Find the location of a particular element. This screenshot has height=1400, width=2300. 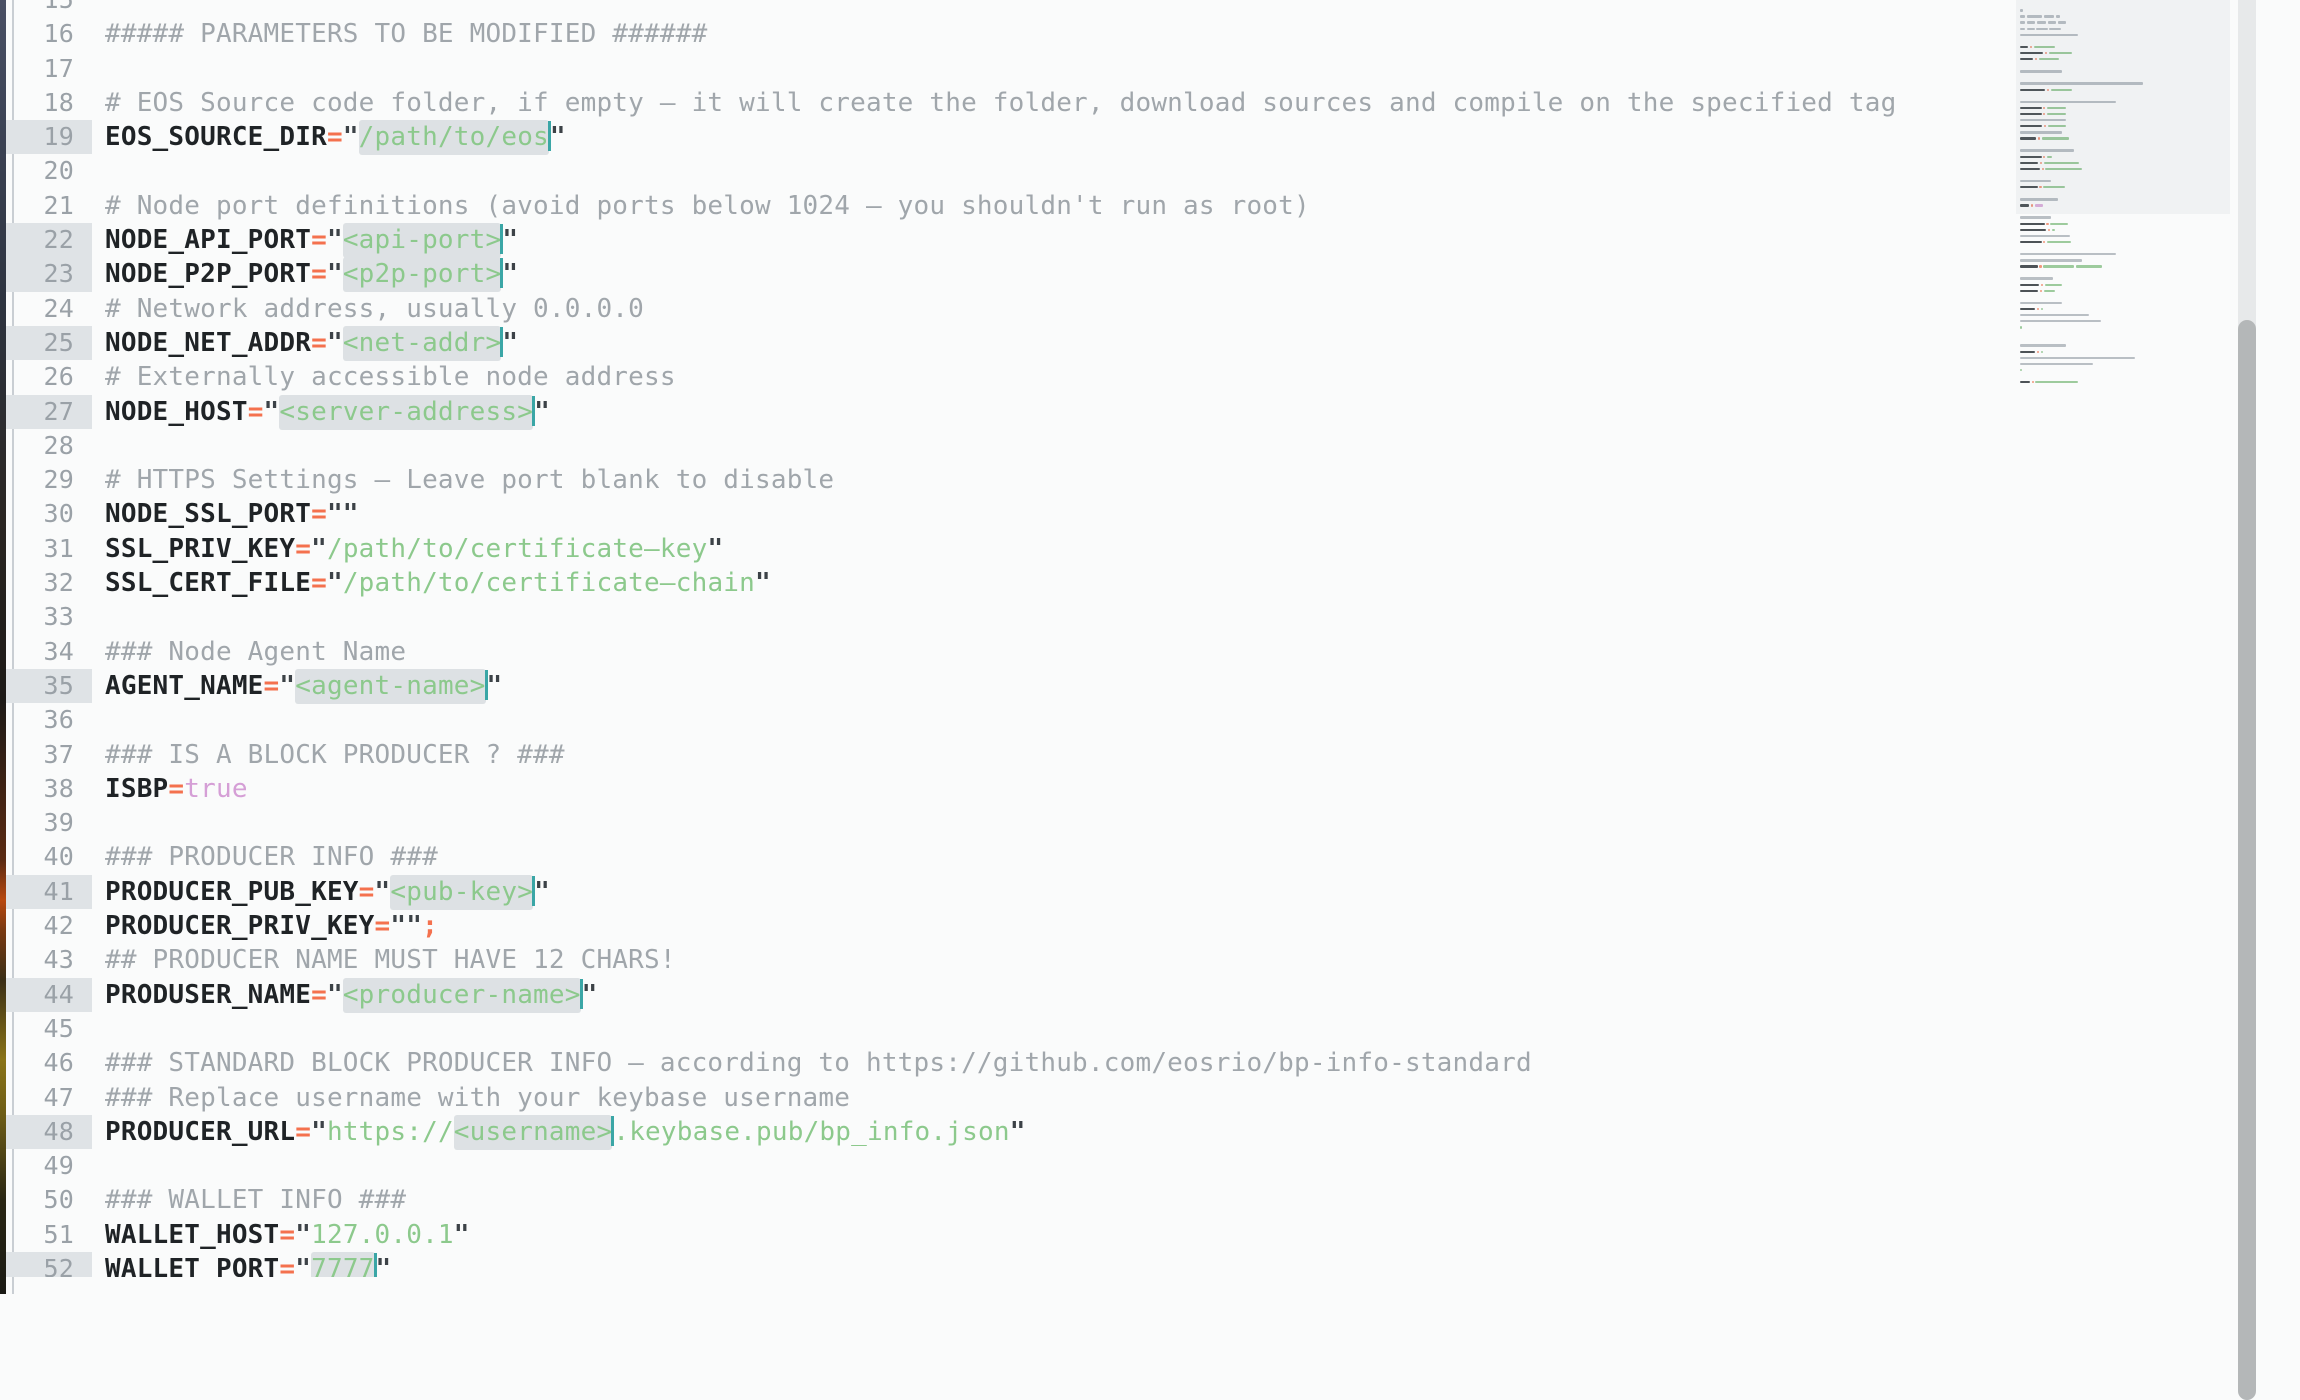

variable-token: NODE_NET_ADDR is located at coordinates (208, 342).